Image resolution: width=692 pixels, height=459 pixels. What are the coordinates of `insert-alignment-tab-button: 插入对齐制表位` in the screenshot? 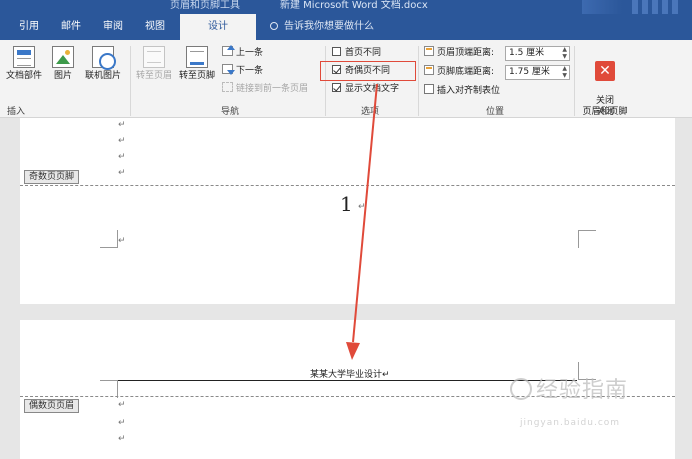 It's located at (462, 91).